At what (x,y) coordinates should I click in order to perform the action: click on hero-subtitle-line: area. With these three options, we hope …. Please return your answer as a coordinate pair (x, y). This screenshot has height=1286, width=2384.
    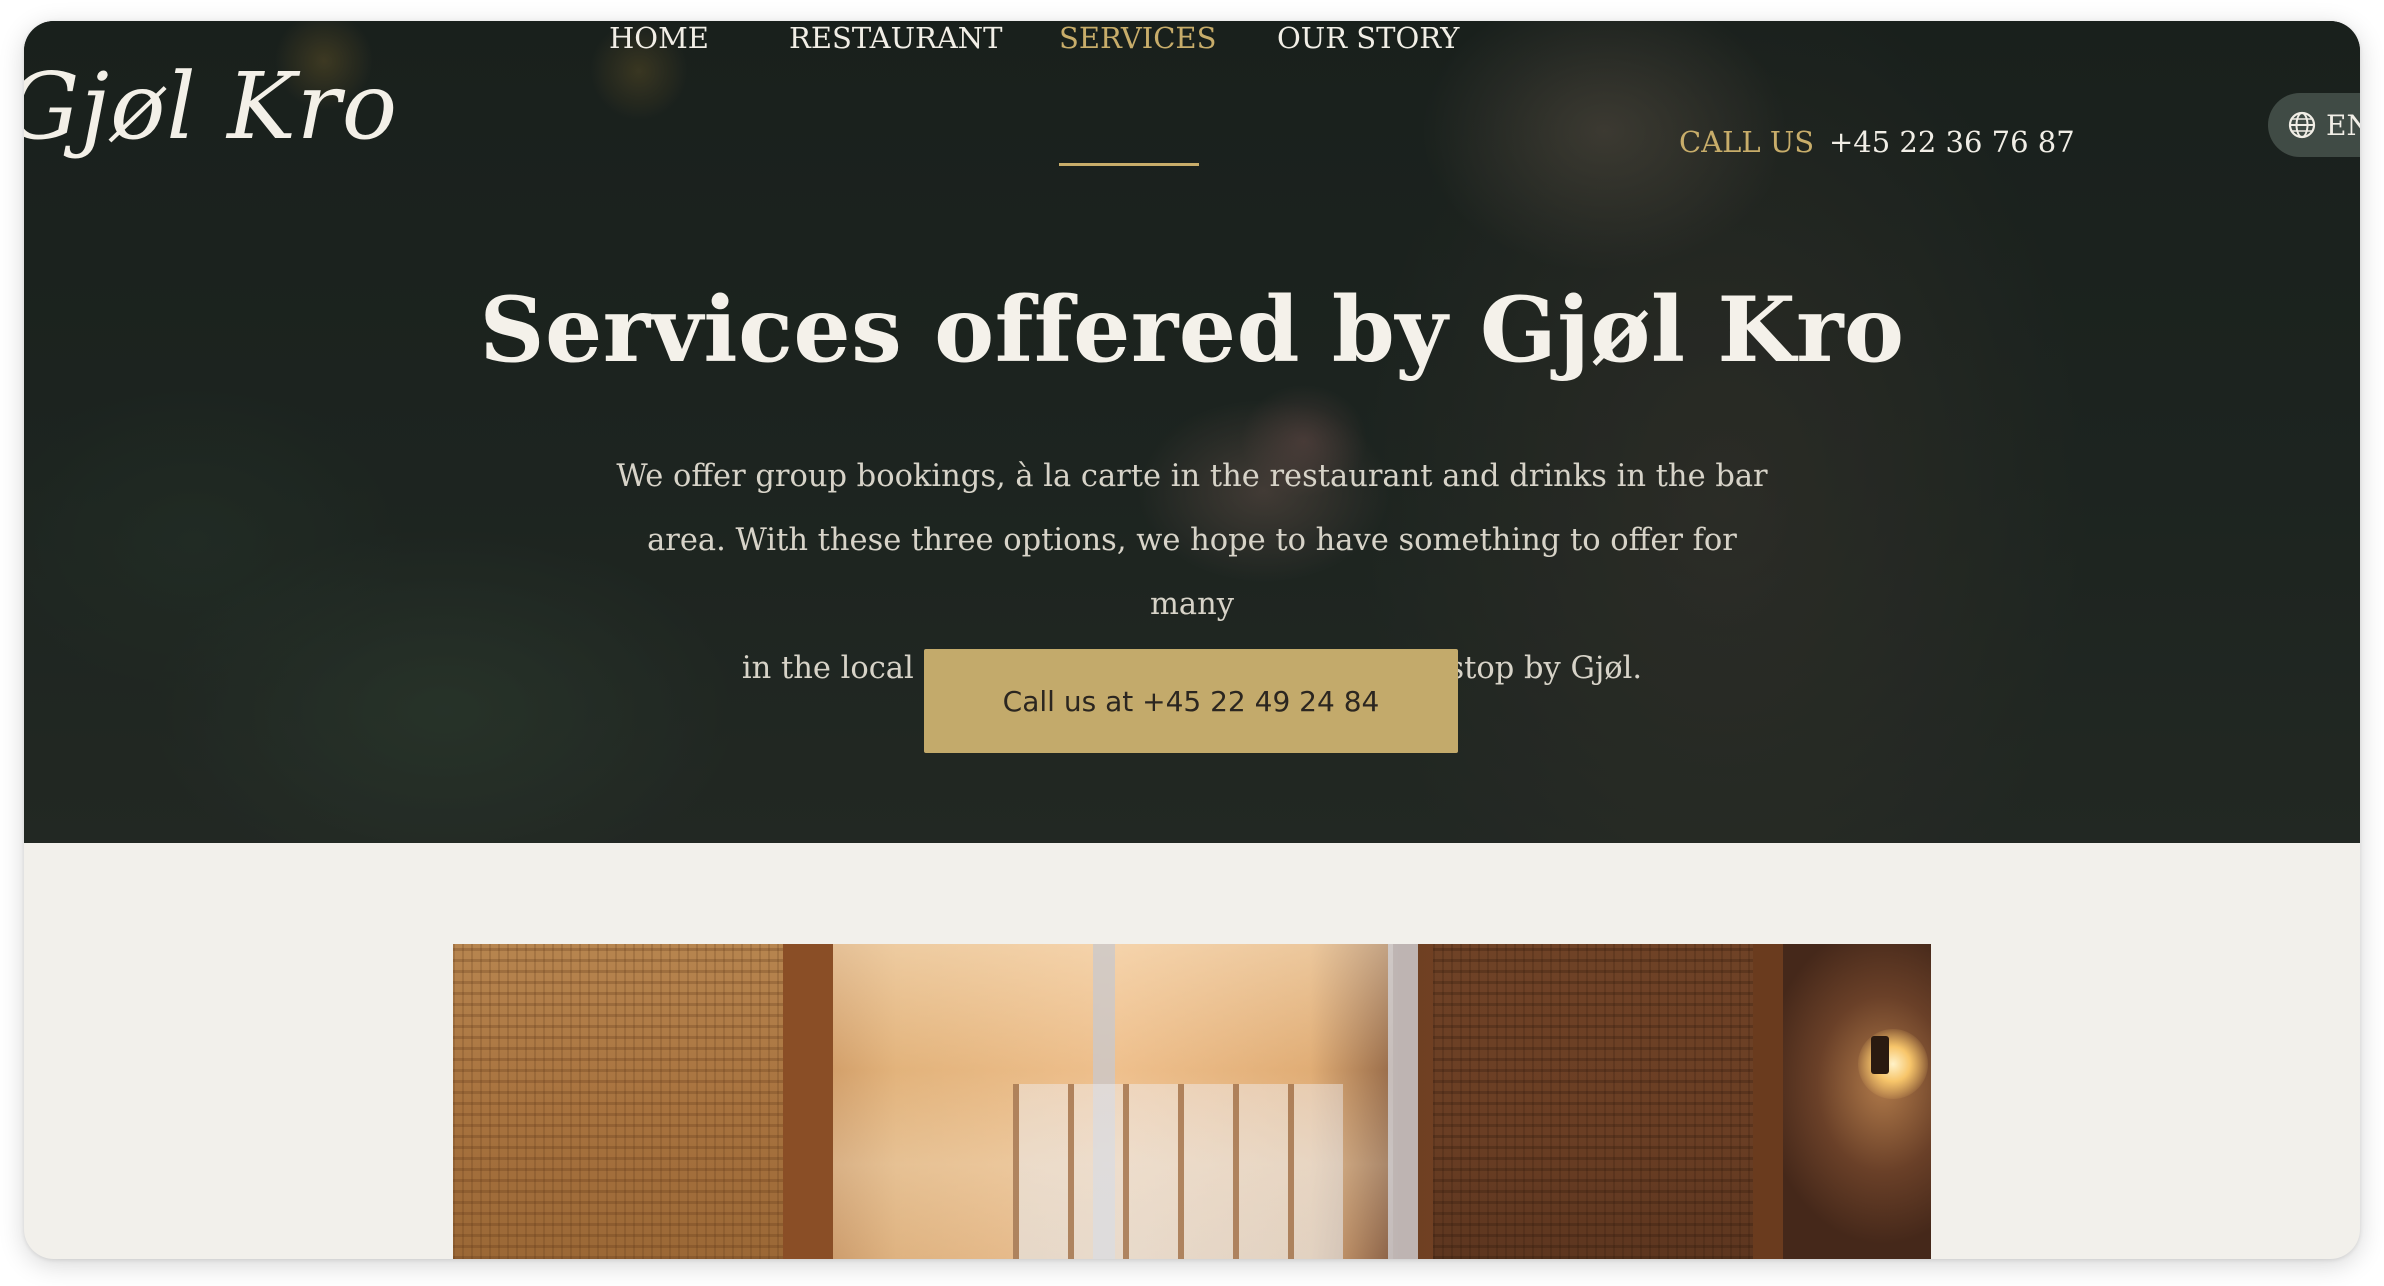
    Looking at the image, I should click on (1192, 572).